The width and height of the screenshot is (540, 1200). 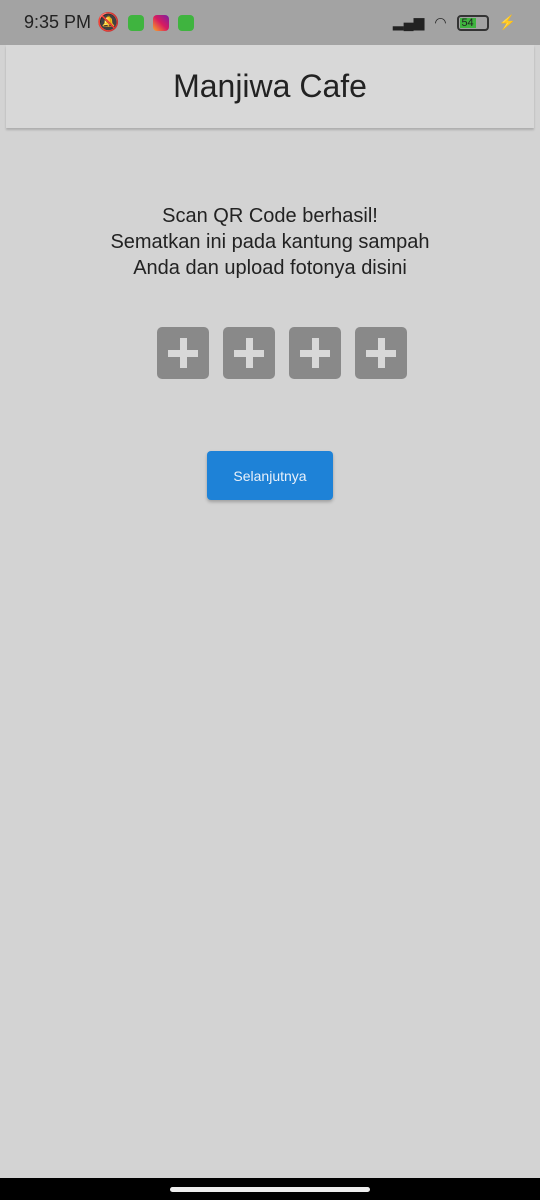 What do you see at coordinates (270, 22) in the screenshot?
I see `status-bar: 9:35 PM 🔕 ▂▄▆ ◠ 54 ⚡` at bounding box center [270, 22].